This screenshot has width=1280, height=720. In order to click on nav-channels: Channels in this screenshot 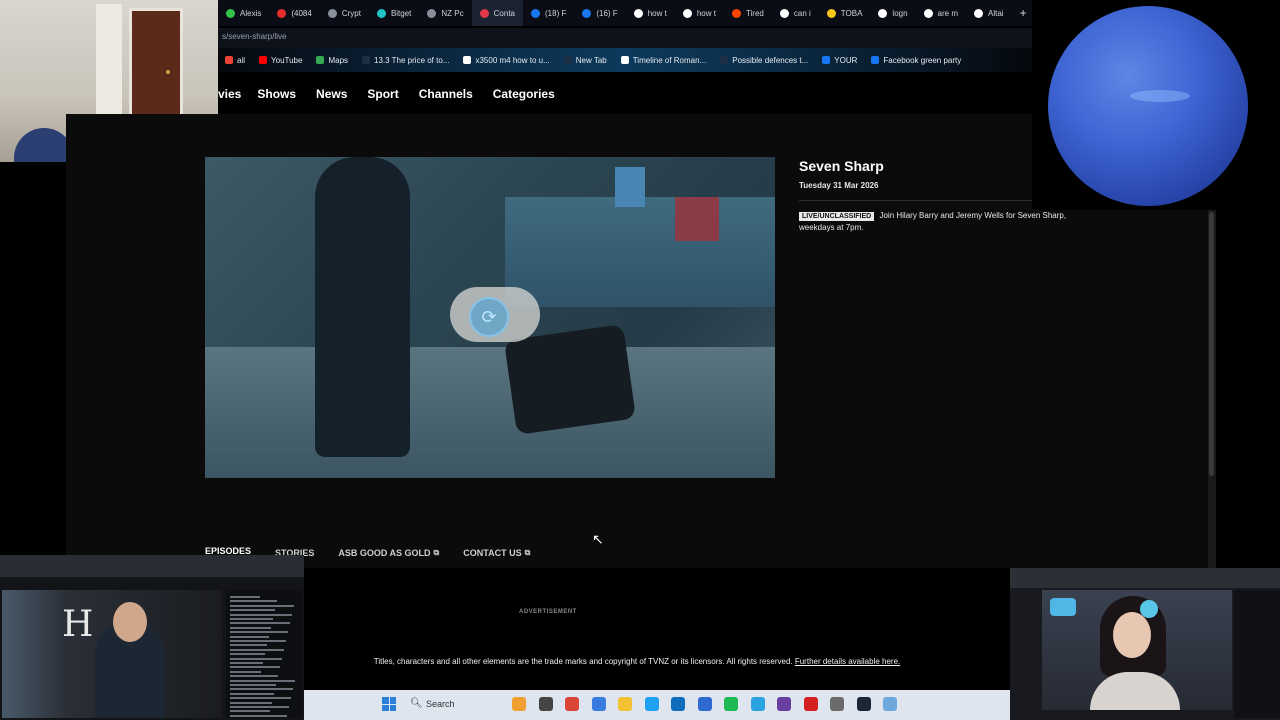, I will do `click(446, 94)`.